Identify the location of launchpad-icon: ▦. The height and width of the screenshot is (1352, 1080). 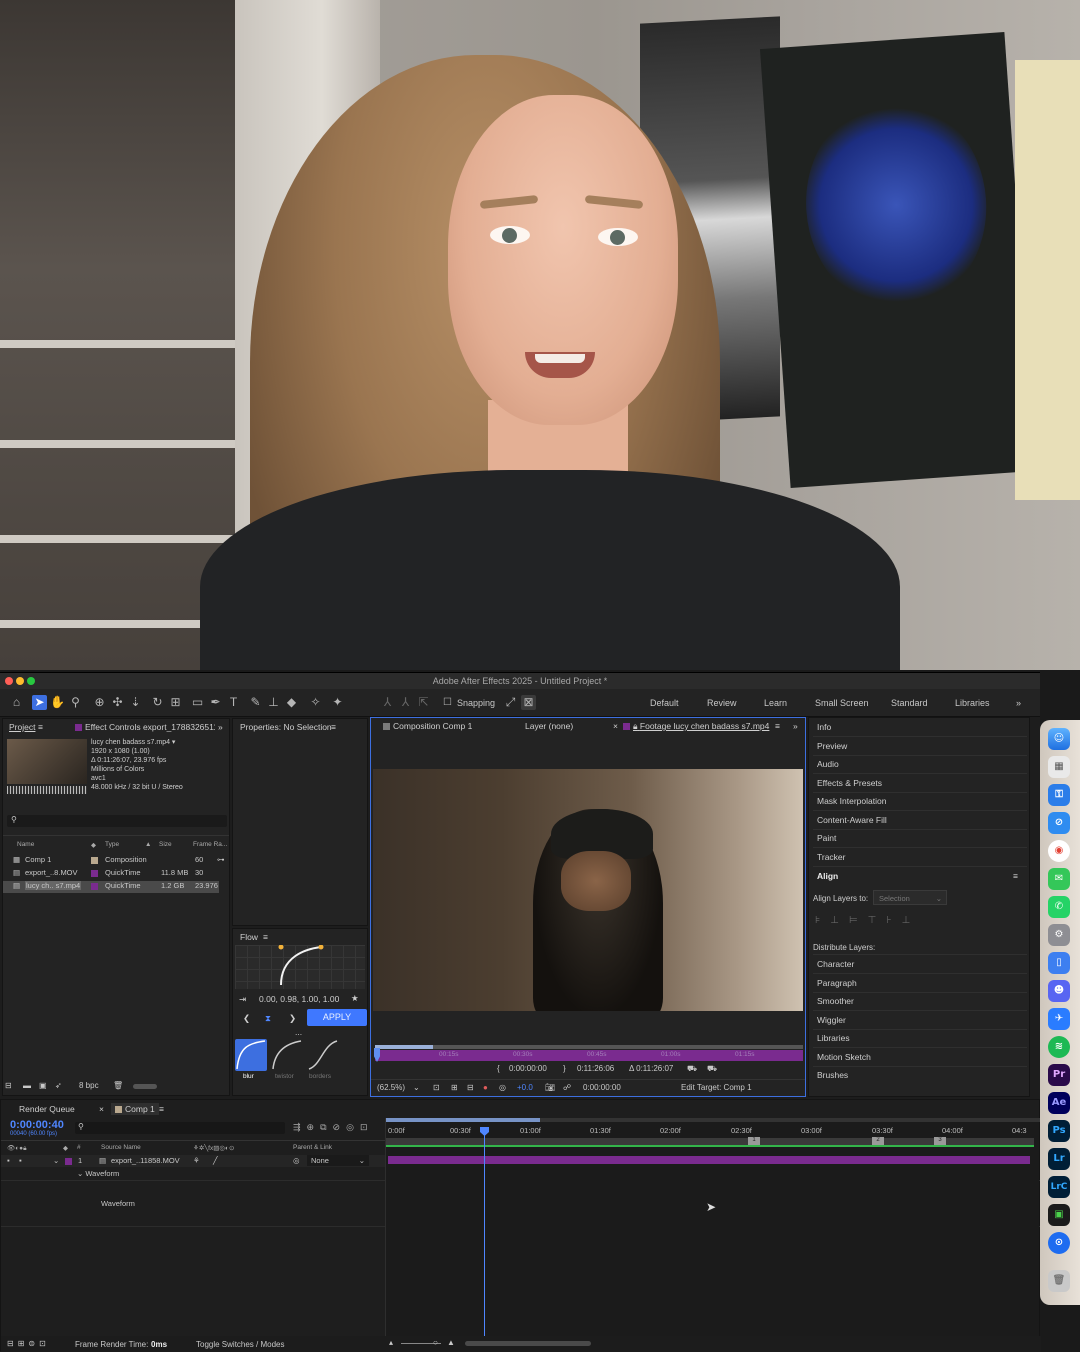
(1059, 767).